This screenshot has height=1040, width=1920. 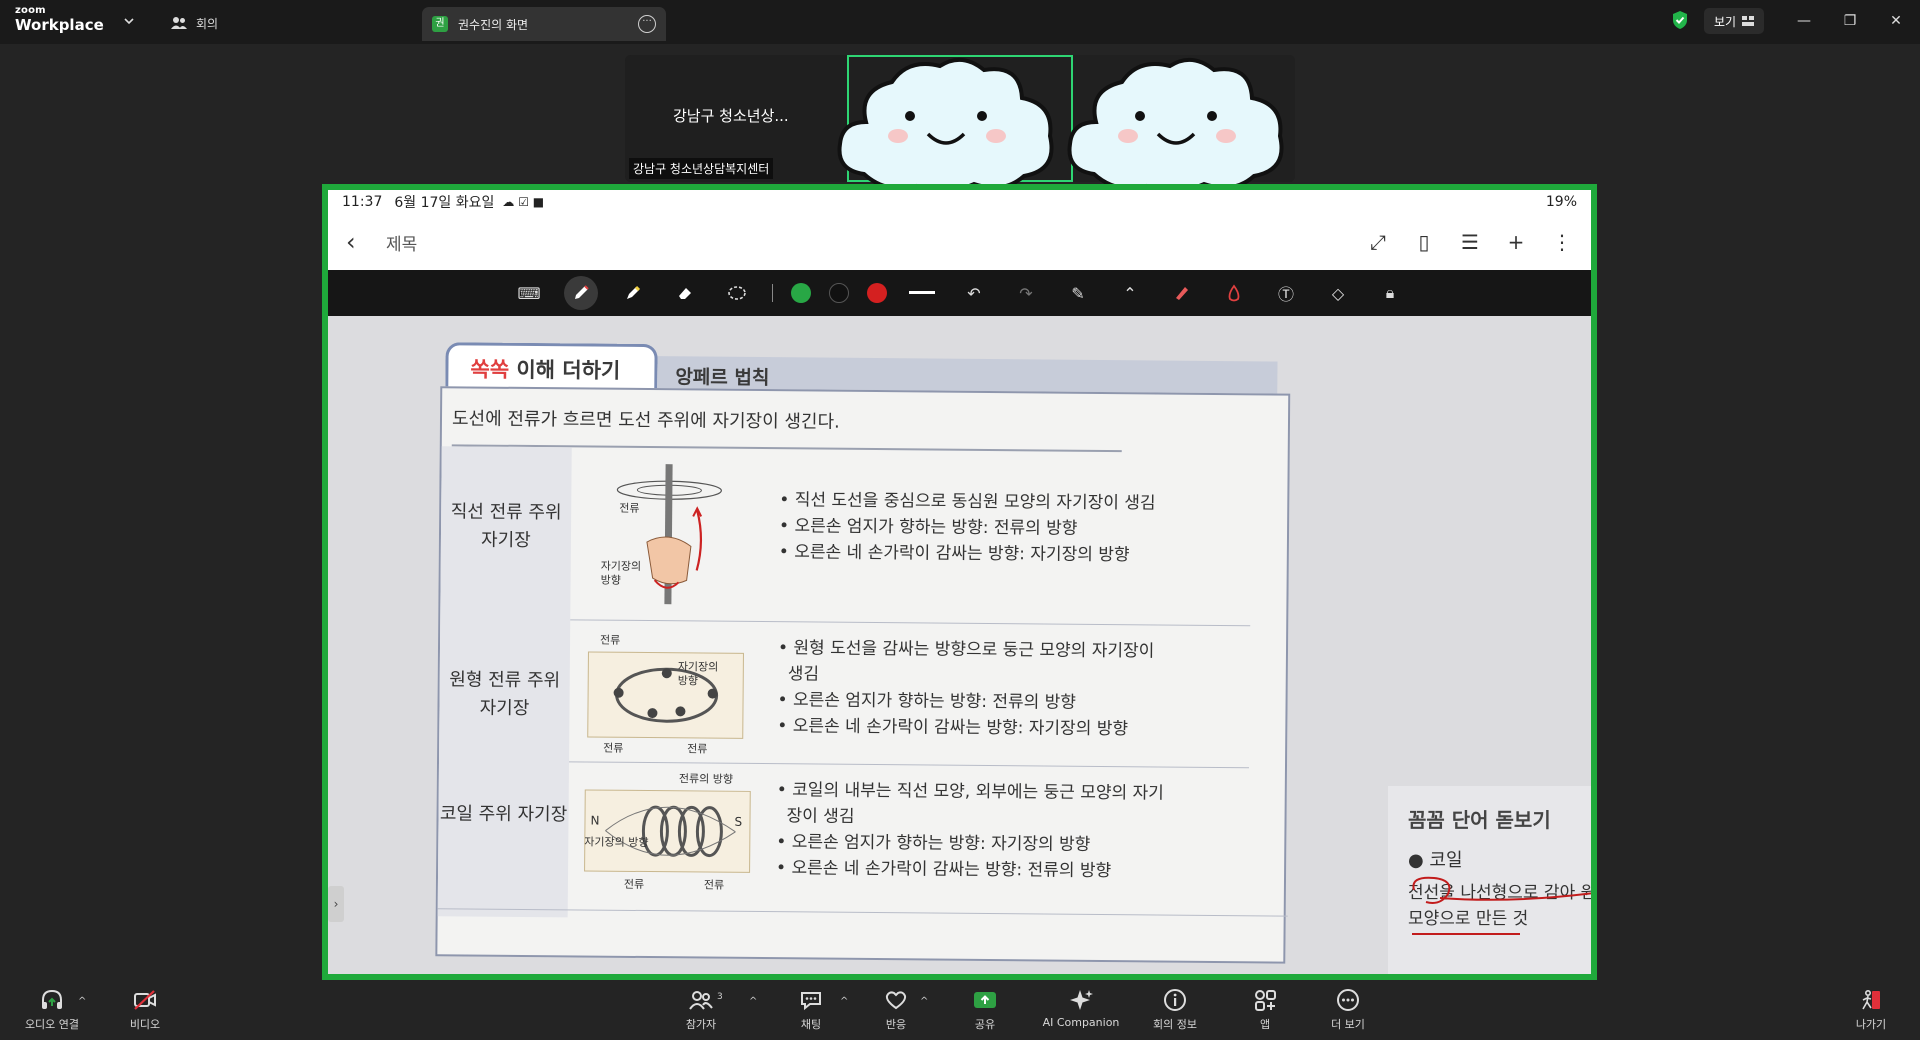 I want to click on participants-button: 참가자, so click(x=701, y=1010).